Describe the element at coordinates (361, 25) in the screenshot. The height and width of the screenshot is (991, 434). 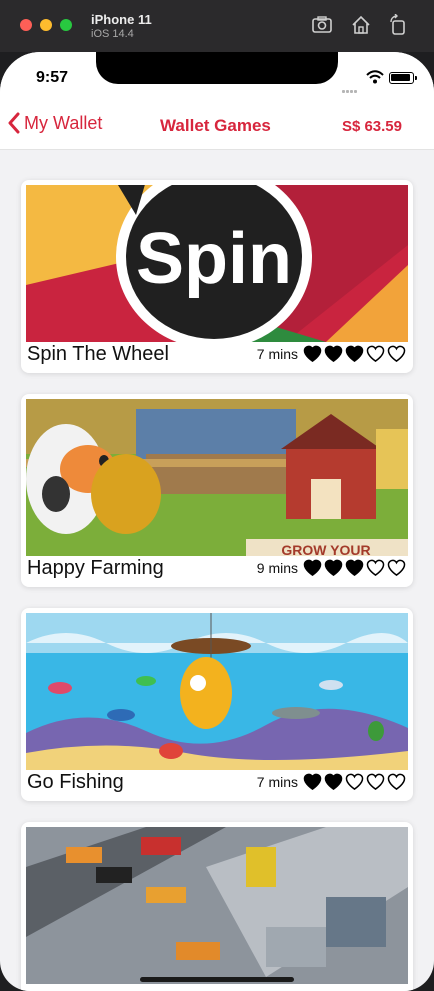
I see `home-icon` at that location.